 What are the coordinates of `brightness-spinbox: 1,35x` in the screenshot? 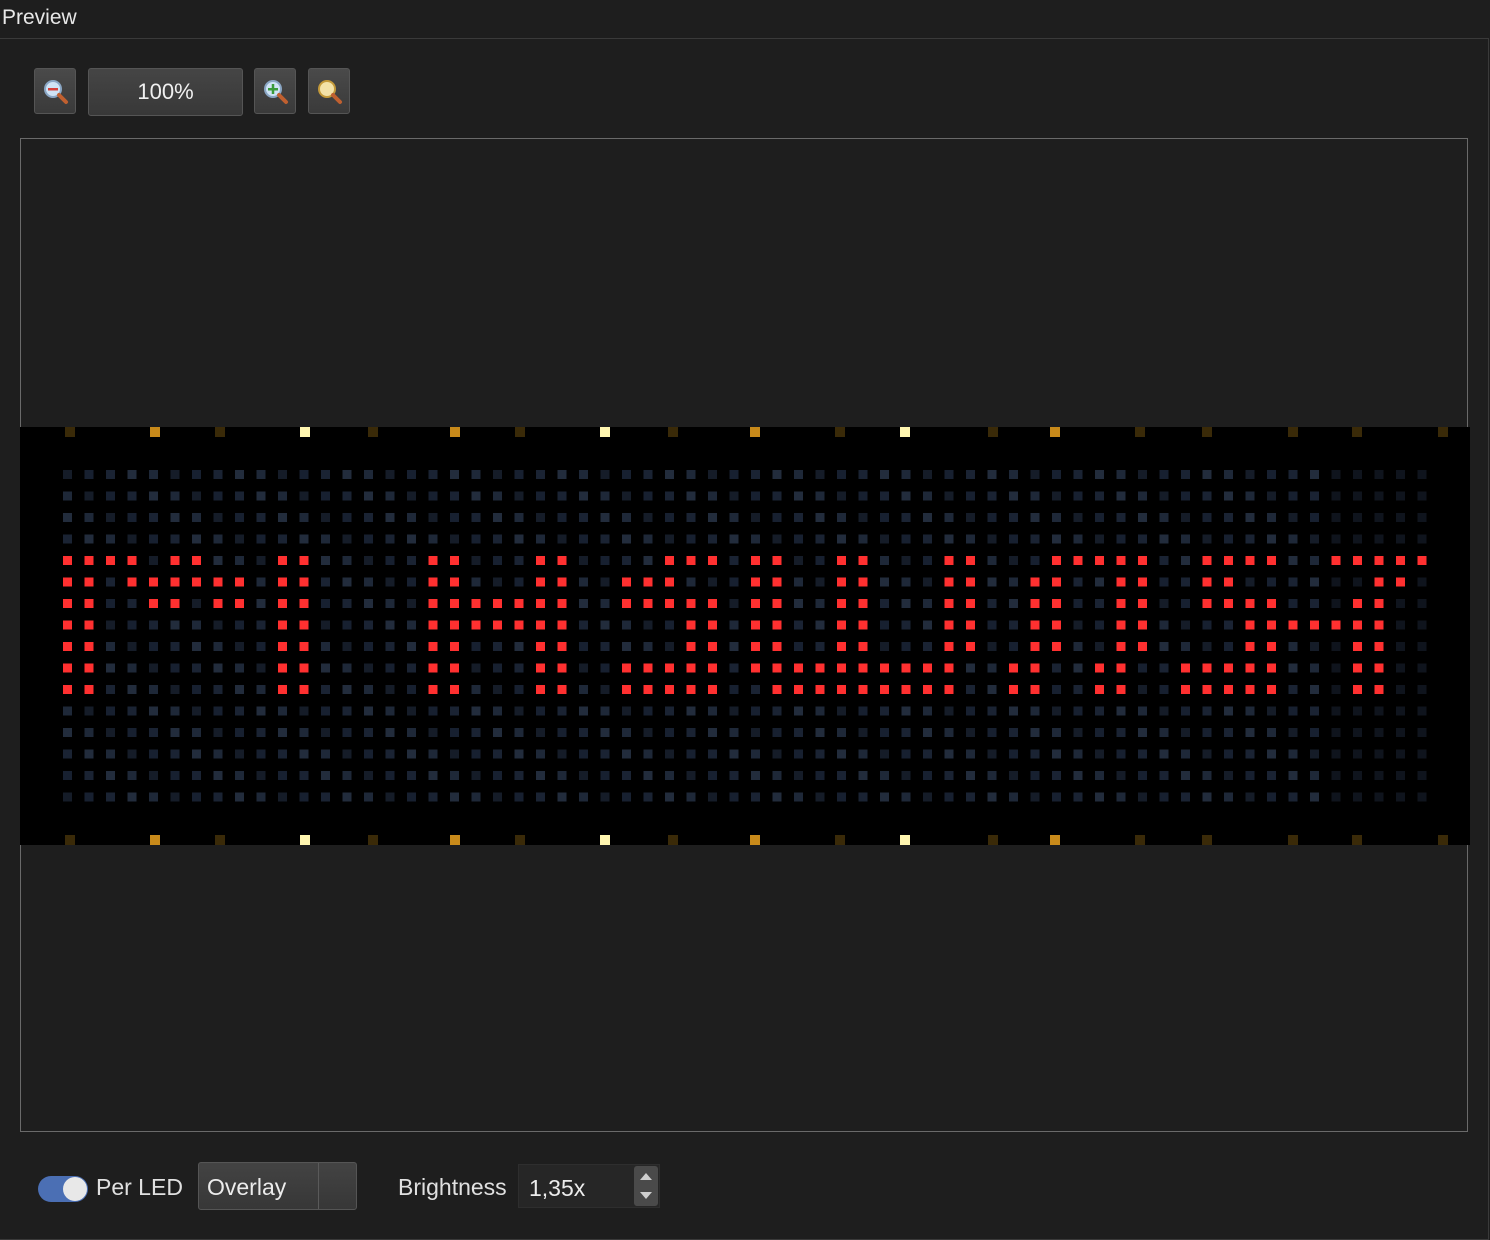 It's located at (589, 1186).